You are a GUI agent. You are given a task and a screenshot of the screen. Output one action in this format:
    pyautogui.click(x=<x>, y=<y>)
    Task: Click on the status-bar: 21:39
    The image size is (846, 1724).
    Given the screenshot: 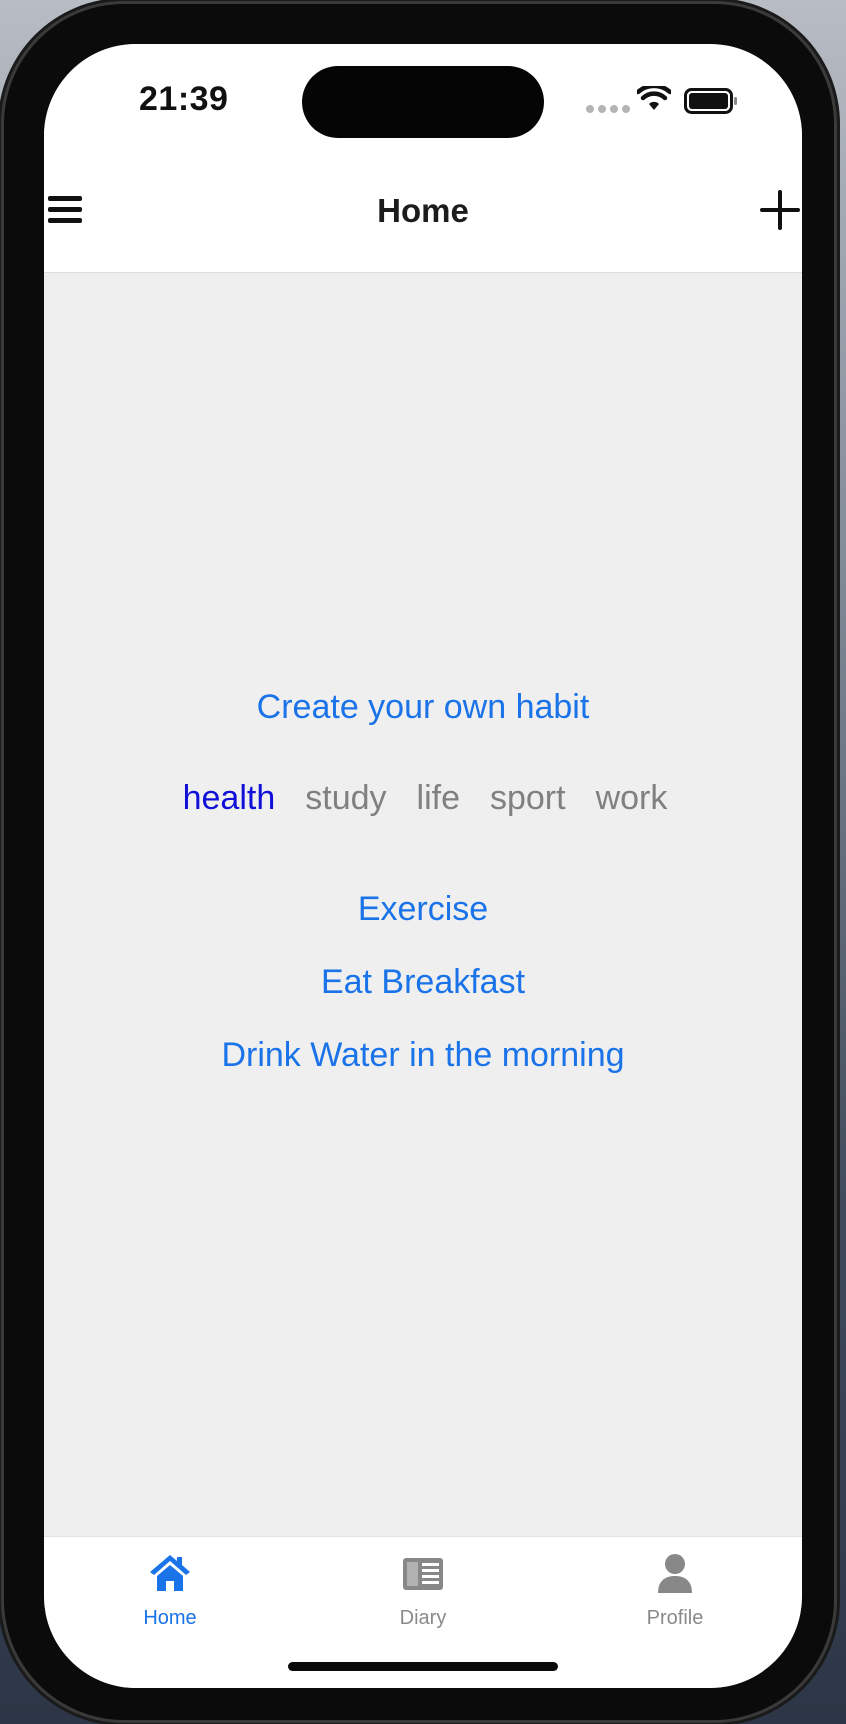 What is the action you would take?
    pyautogui.click(x=423, y=99)
    